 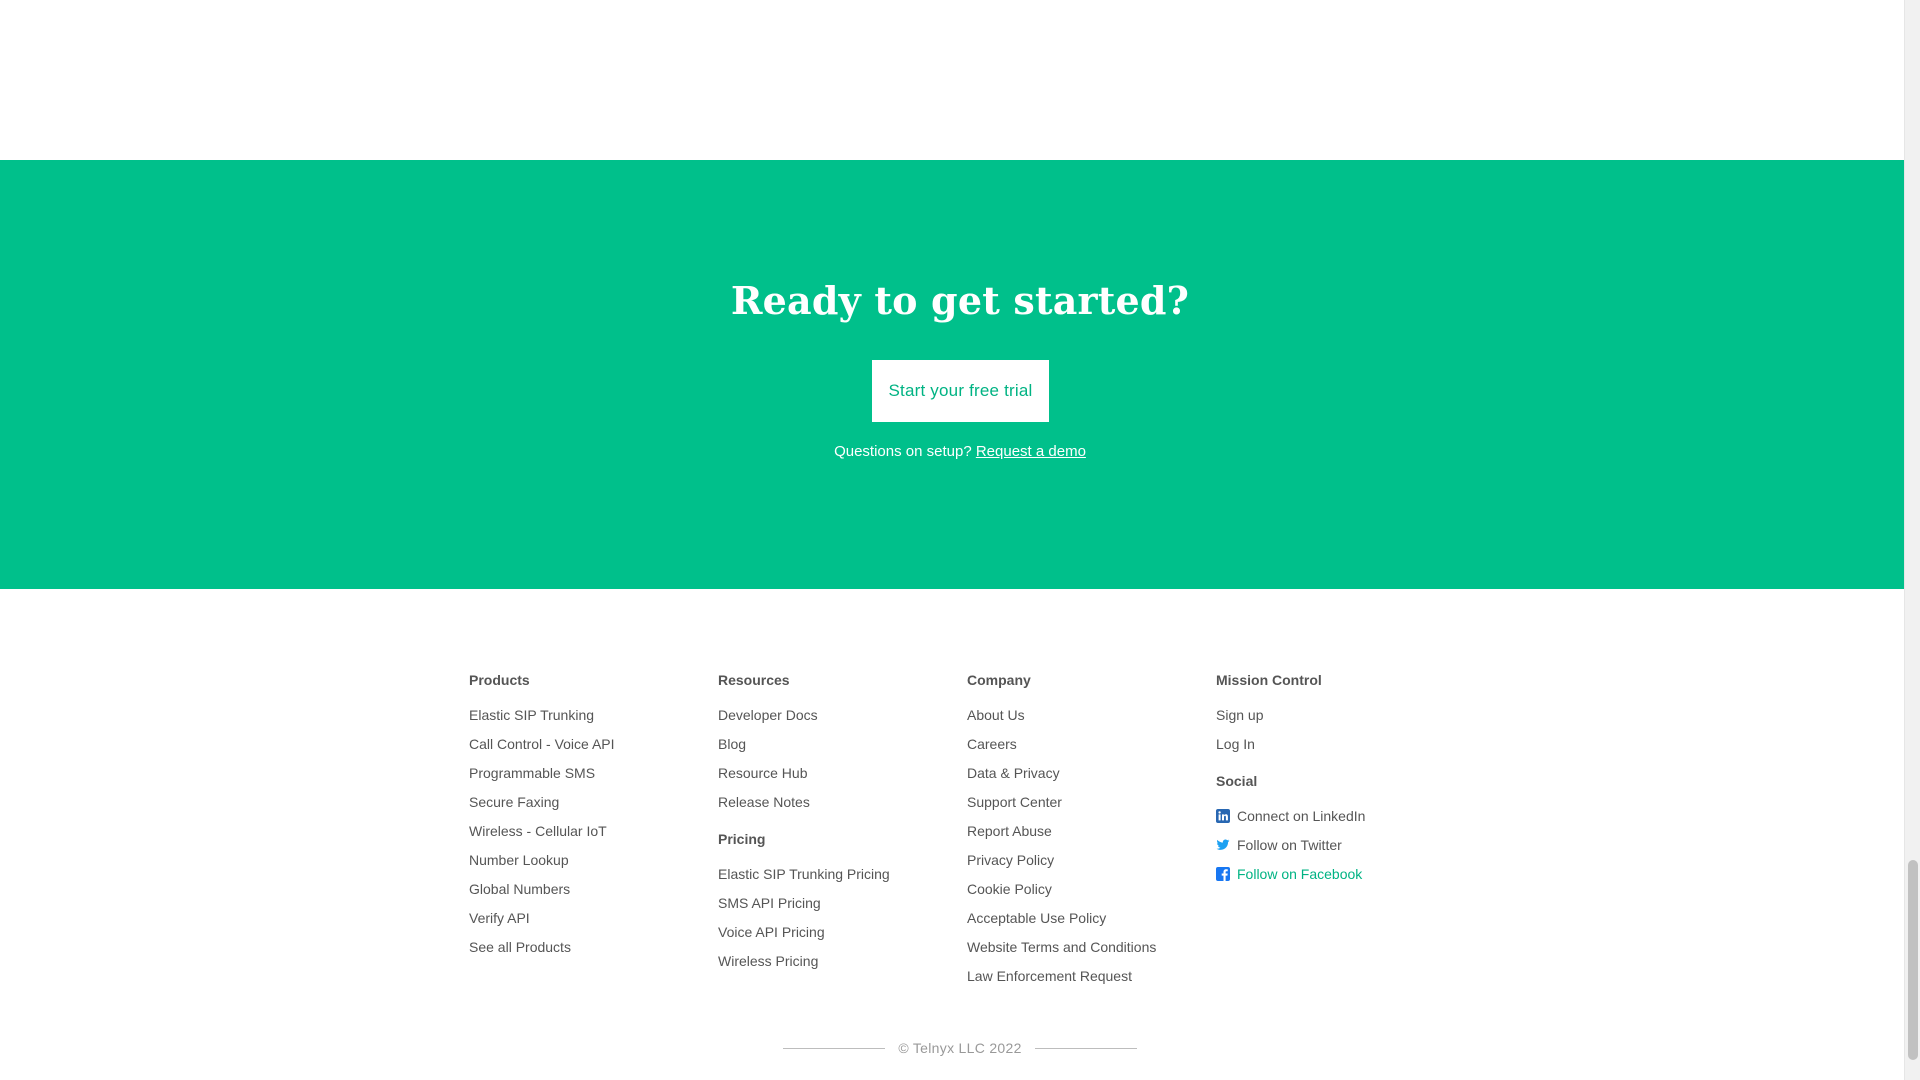 I want to click on footer-link-sms-api-pricing: SMS API Pricing, so click(x=833, y=908).